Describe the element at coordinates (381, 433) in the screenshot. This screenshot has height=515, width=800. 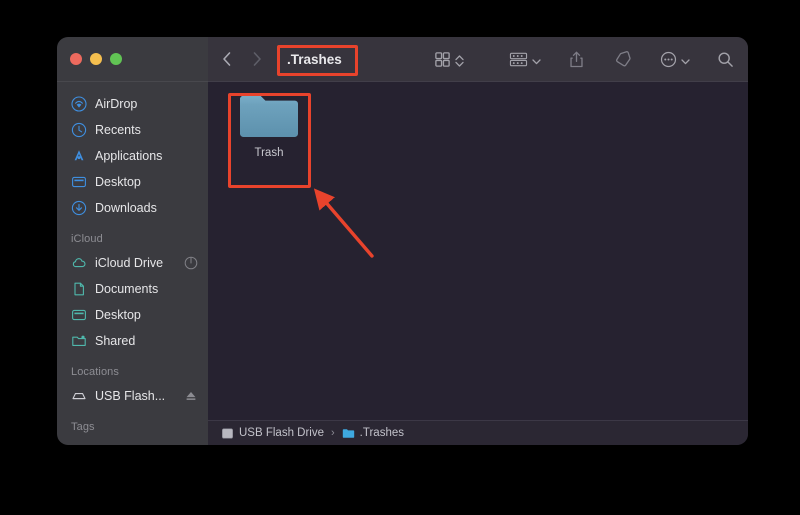
I see `breadcrumb-label: .Trashes` at that location.